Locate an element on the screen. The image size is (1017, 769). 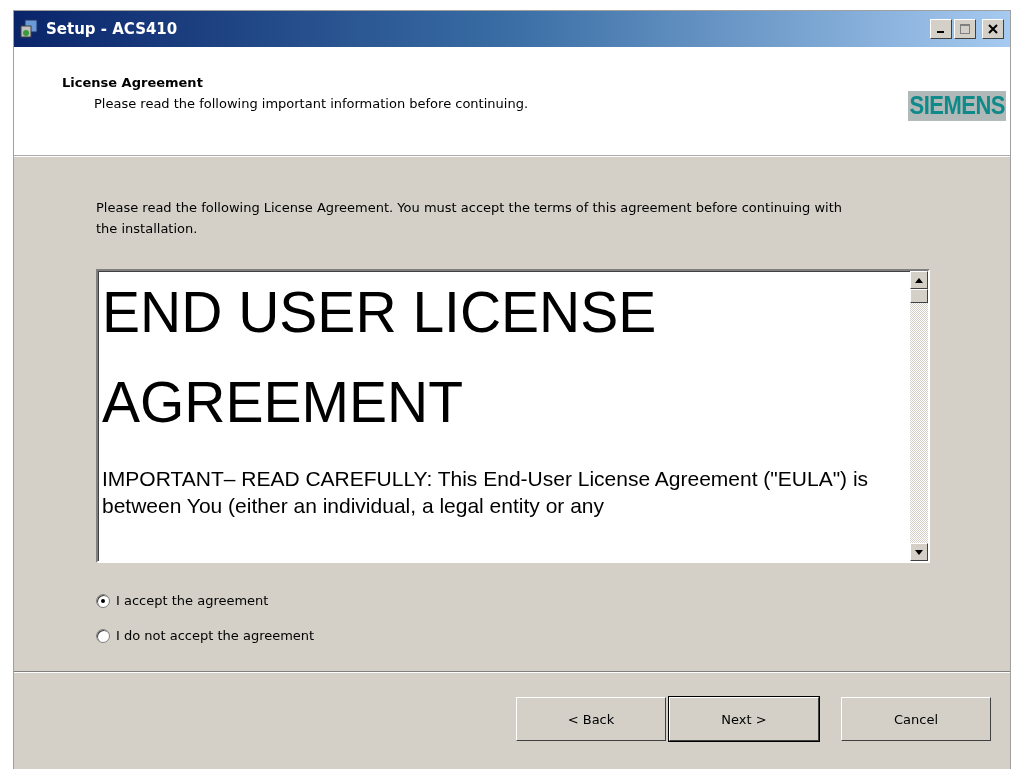
next-button: Next > is located at coordinates (744, 719).